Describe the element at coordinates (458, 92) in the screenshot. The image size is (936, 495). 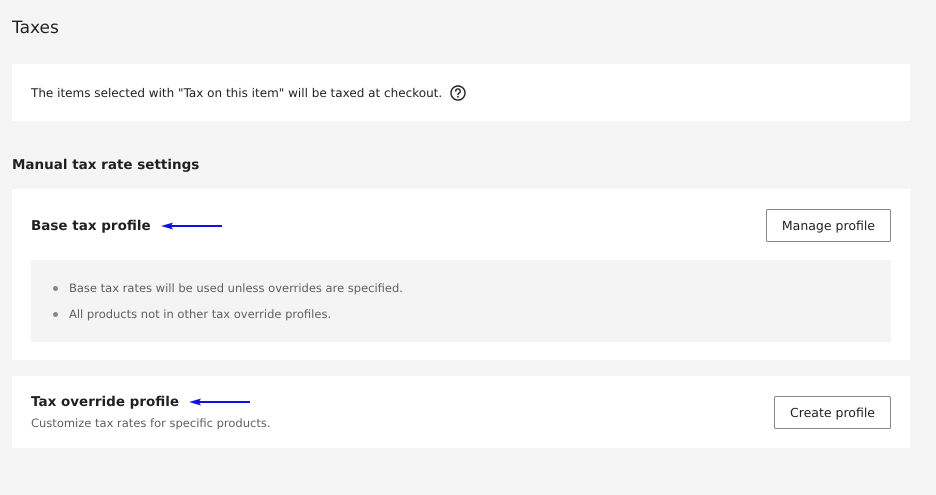
I see `help-icon` at that location.